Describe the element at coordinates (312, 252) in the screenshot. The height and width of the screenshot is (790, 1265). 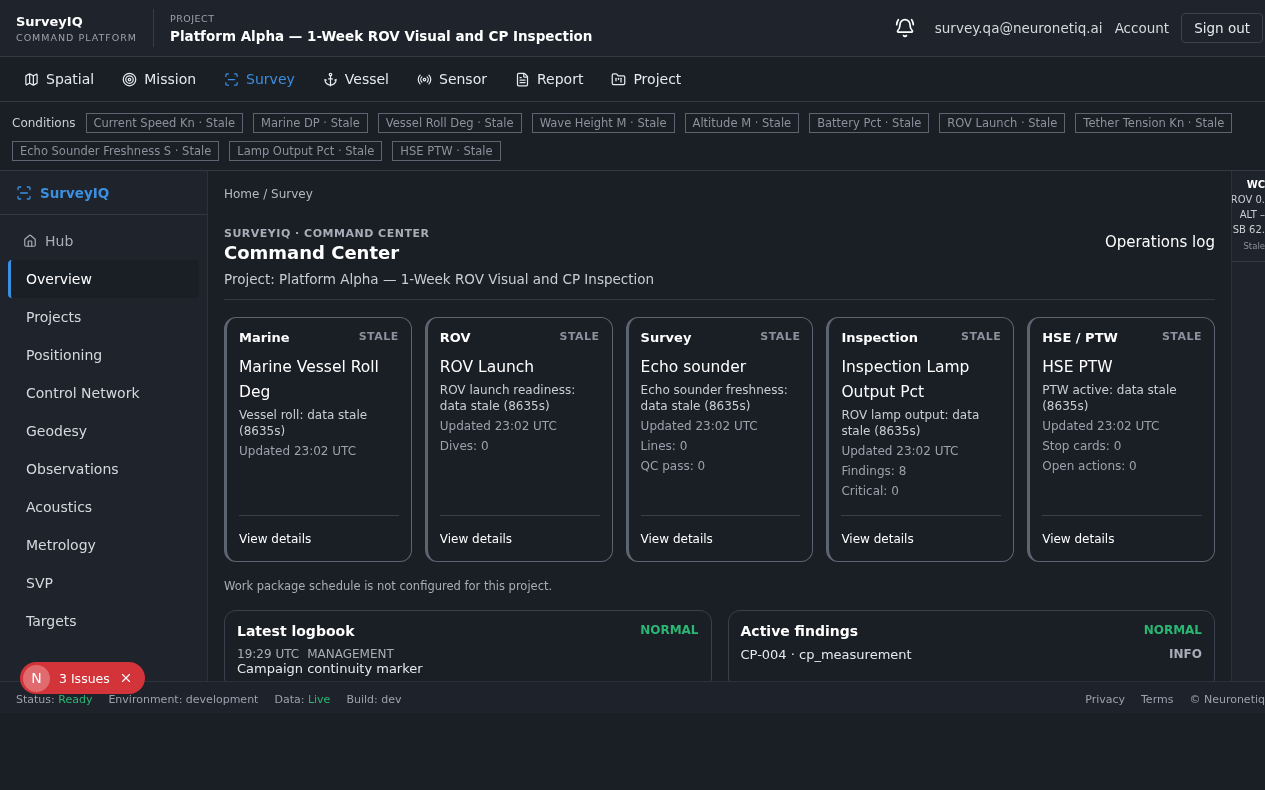
I see `page-title: Command Center` at that location.